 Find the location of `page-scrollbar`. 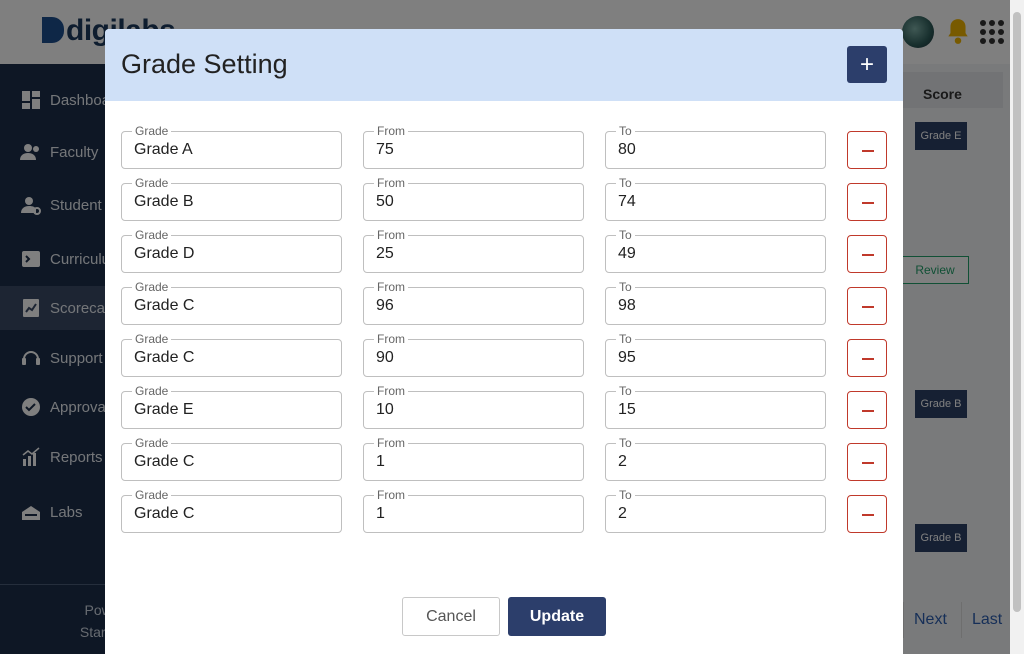

page-scrollbar is located at coordinates (1017, 327).